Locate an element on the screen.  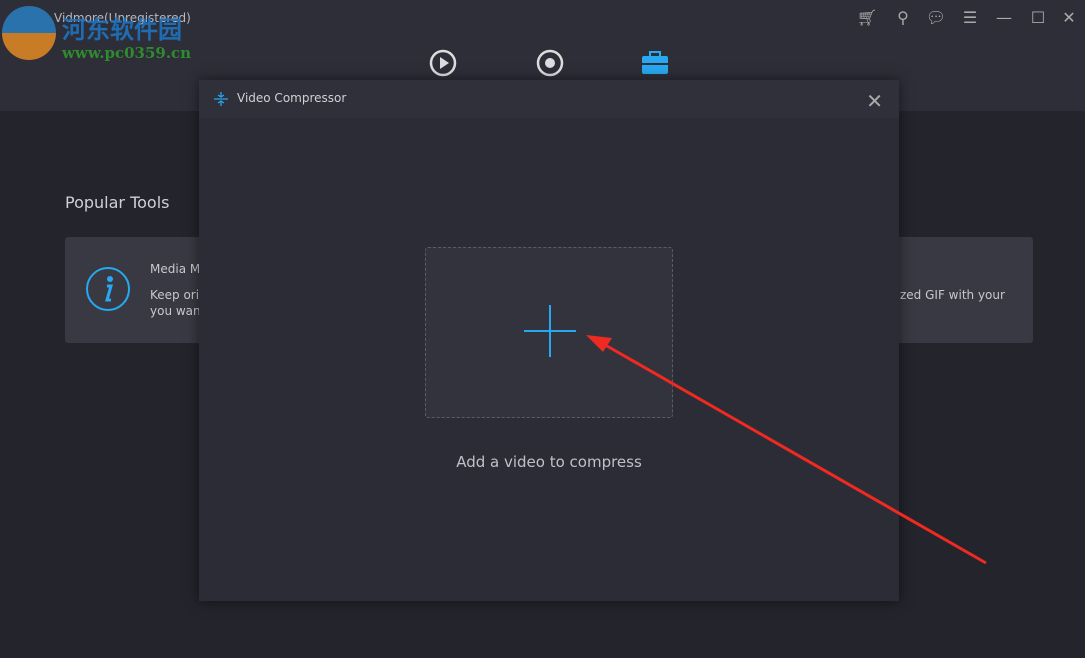
compress-icon is located at coordinates (221, 99).